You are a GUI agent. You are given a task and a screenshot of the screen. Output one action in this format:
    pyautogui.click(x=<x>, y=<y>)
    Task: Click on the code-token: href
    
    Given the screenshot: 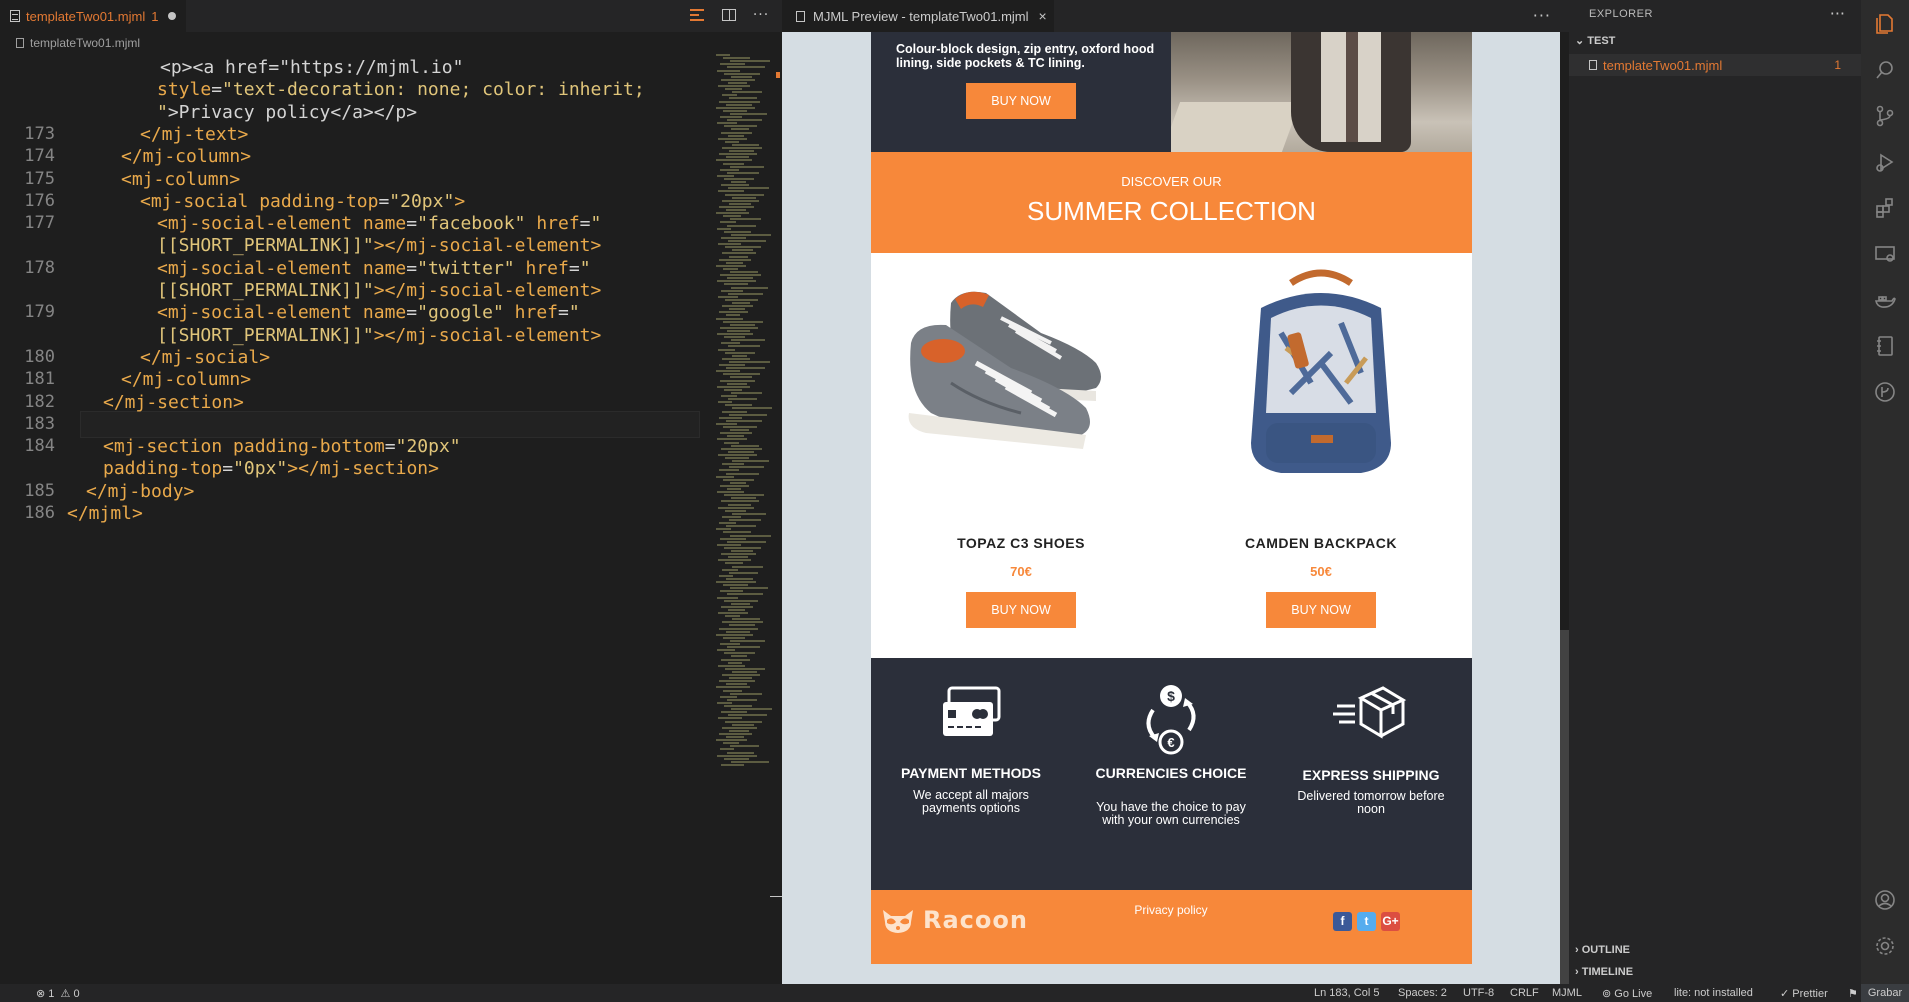 What is the action you would take?
    pyautogui.click(x=552, y=224)
    